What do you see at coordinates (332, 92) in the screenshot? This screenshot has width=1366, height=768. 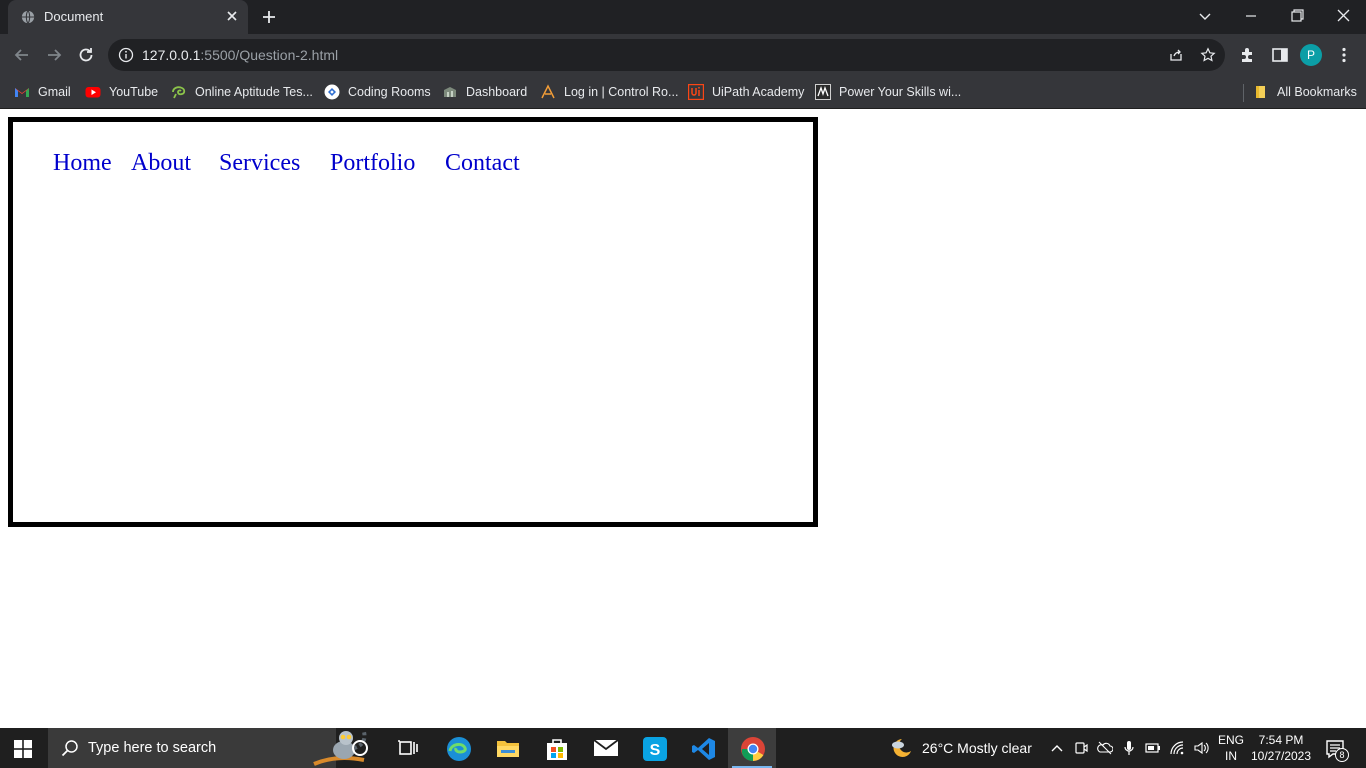 I see `coding-rooms-icon` at bounding box center [332, 92].